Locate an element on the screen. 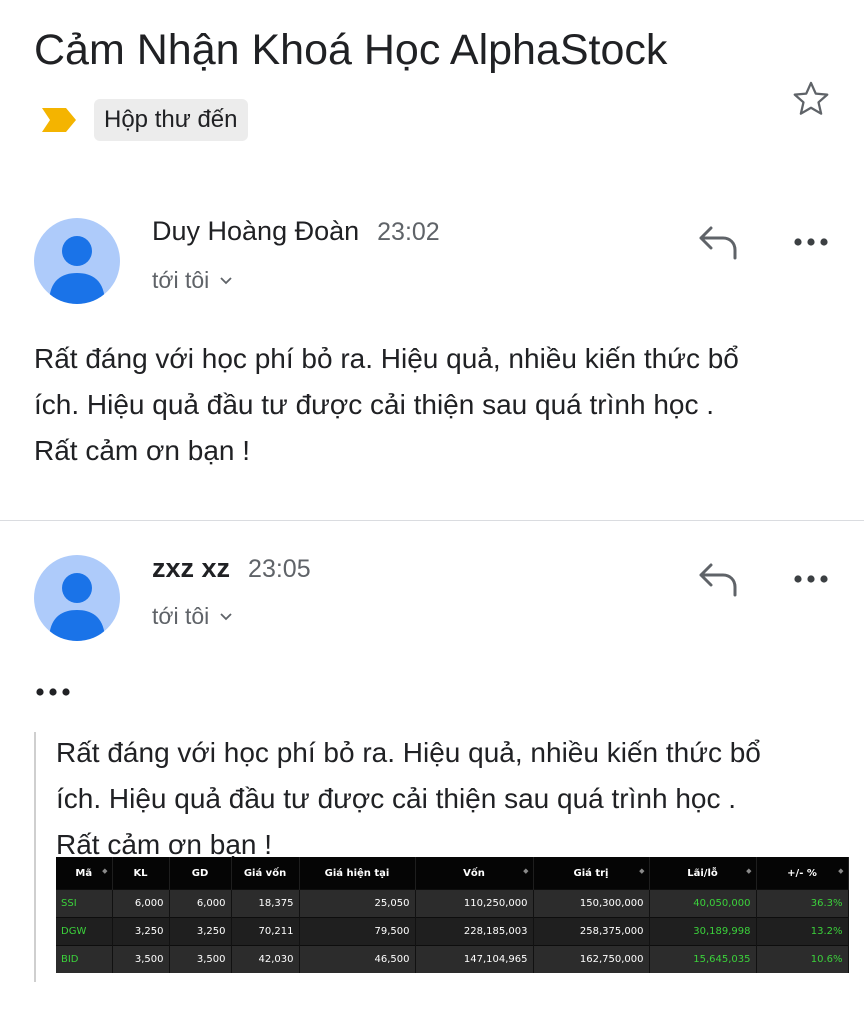 Image resolution: width=864 pixels, height=1018 pixels. sender-name: Duy Hoàng Đoàn is located at coordinates (256, 231).